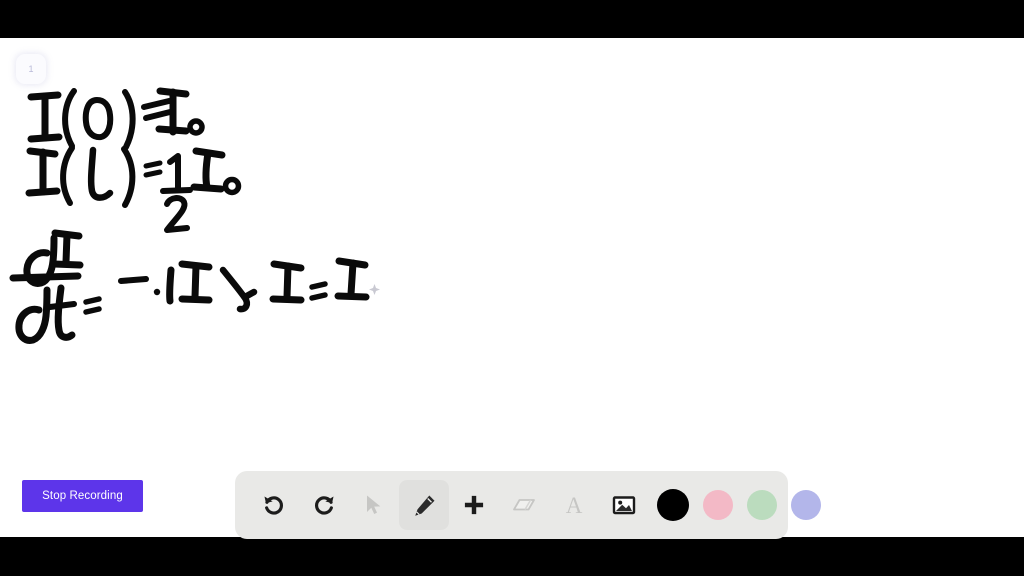  I want to click on letterbox-bottom, so click(512, 556).